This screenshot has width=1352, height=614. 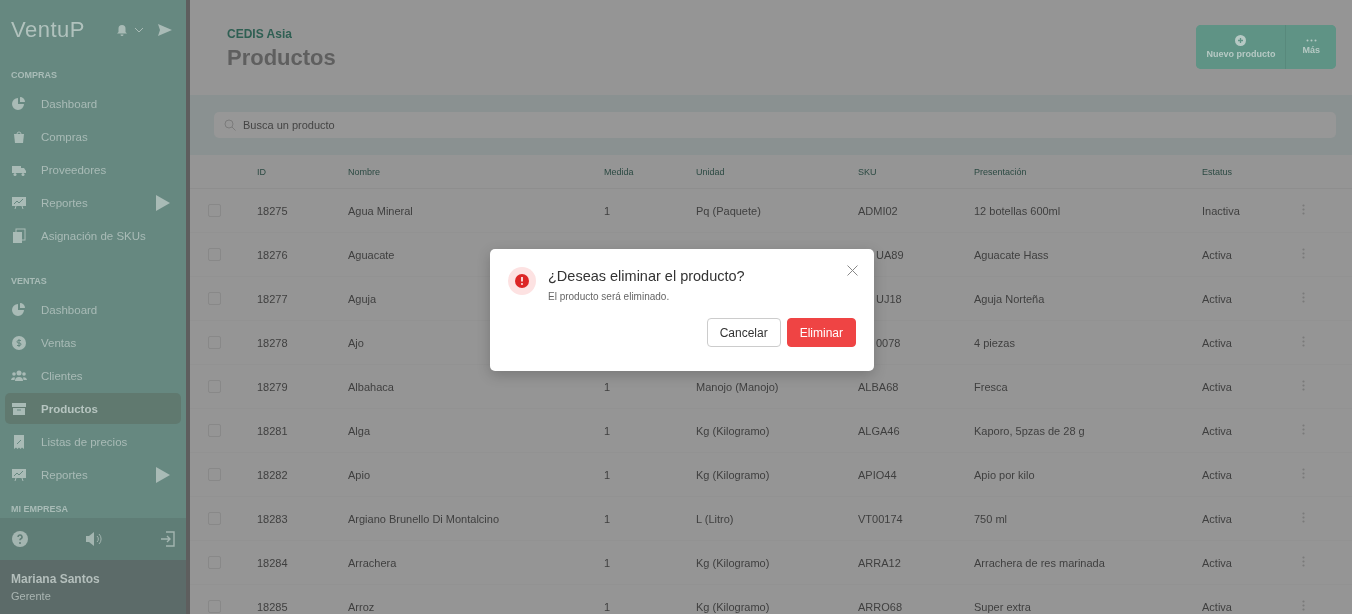 What do you see at coordinates (879, 430) in the screenshot?
I see `table-cell: ALGA46` at bounding box center [879, 430].